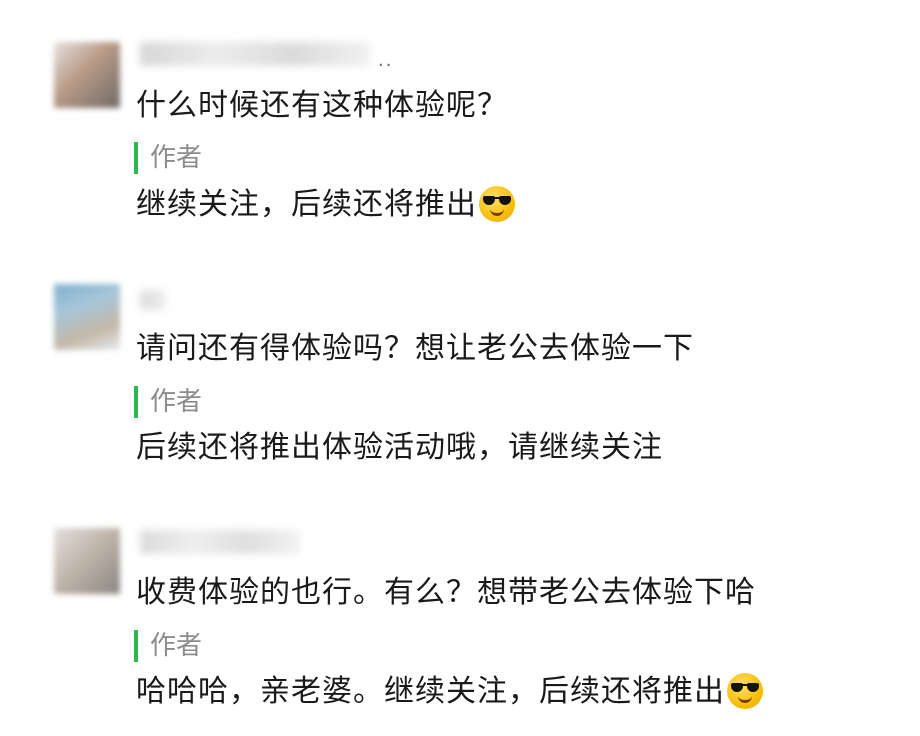  Describe the element at coordinates (415, 348) in the screenshot. I see `comment-text: 请问还有得体验吗？想让老公去体验一下` at that location.